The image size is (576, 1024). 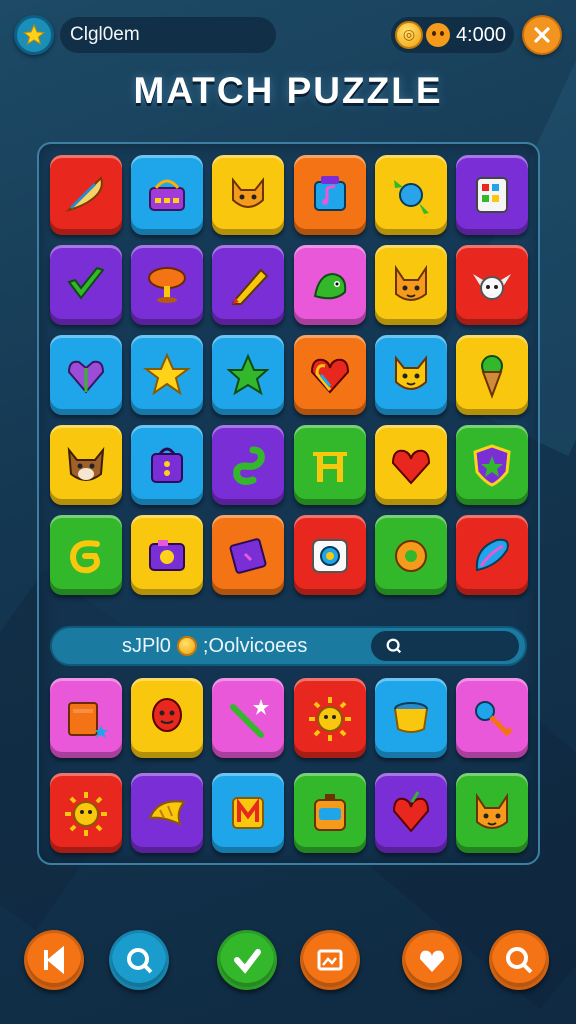 What do you see at coordinates (139, 960) in the screenshot?
I see `nav-button-search` at bounding box center [139, 960].